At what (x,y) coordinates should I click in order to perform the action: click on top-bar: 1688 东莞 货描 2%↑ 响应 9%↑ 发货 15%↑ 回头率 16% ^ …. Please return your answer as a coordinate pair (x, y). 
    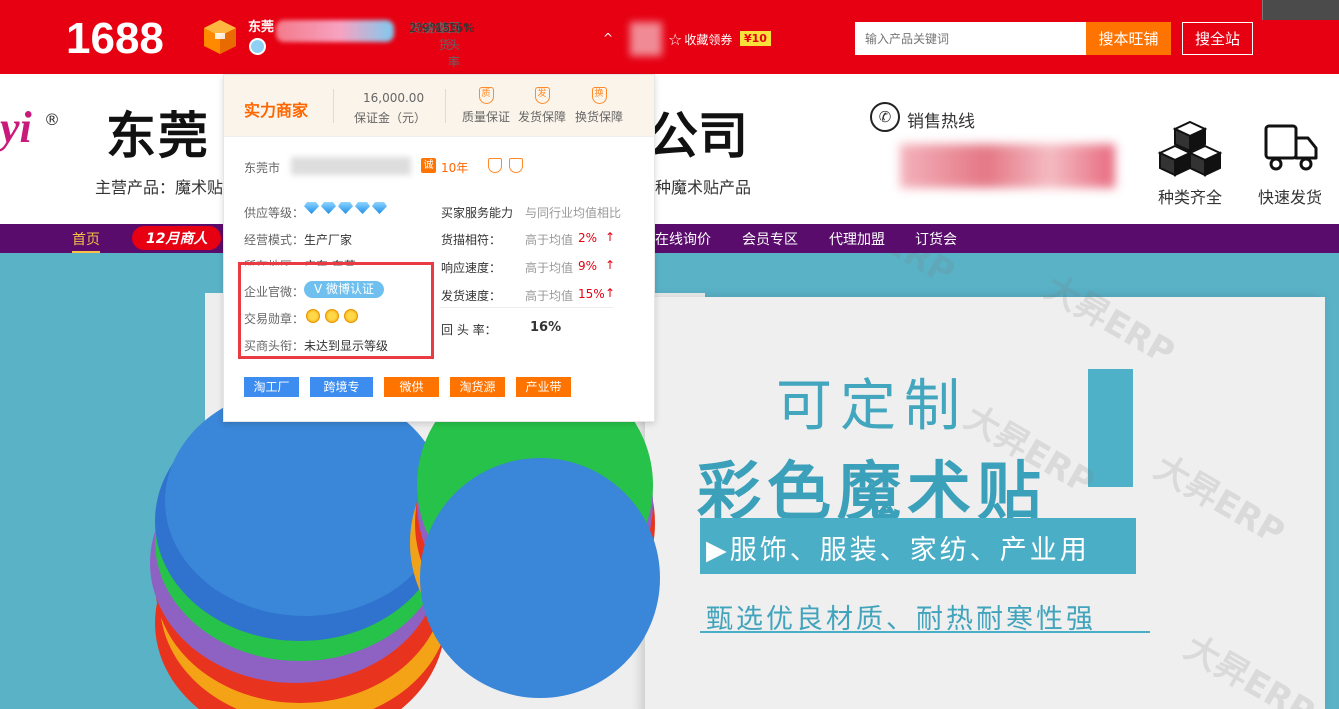
    Looking at the image, I should click on (669, 37).